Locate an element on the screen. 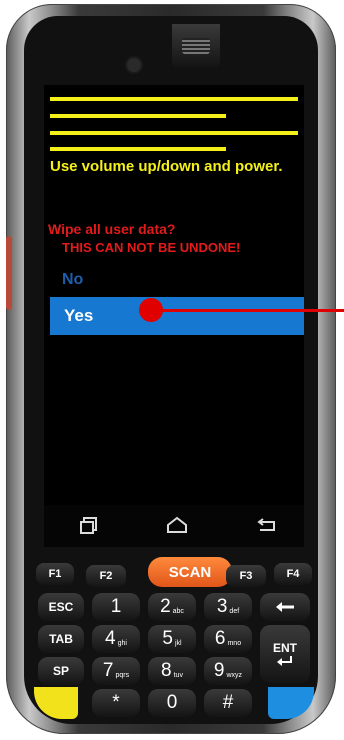  instruction-text: Use volume up/down and power. is located at coordinates (166, 166).